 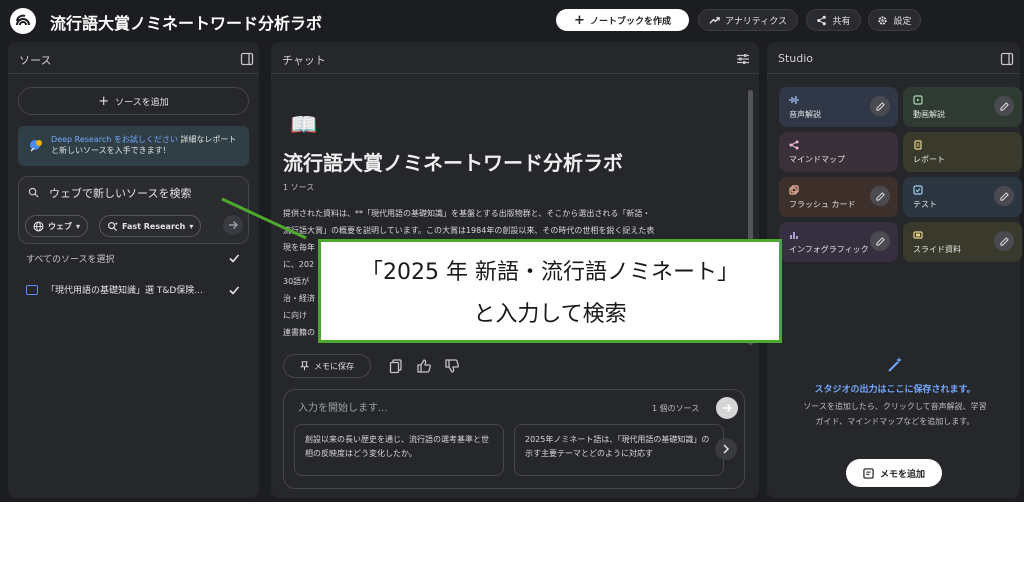 What do you see at coordinates (113, 226) in the screenshot?
I see `research-sparkle-icon` at bounding box center [113, 226].